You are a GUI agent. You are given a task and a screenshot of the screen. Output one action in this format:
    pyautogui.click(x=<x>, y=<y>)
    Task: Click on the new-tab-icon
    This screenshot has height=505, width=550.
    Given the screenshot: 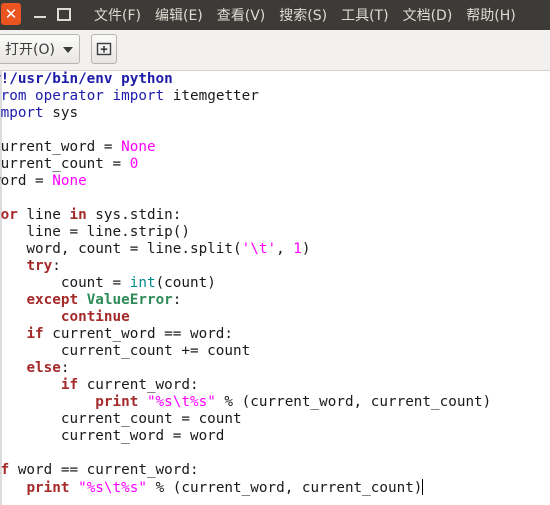 What is the action you would take?
    pyautogui.click(x=104, y=49)
    